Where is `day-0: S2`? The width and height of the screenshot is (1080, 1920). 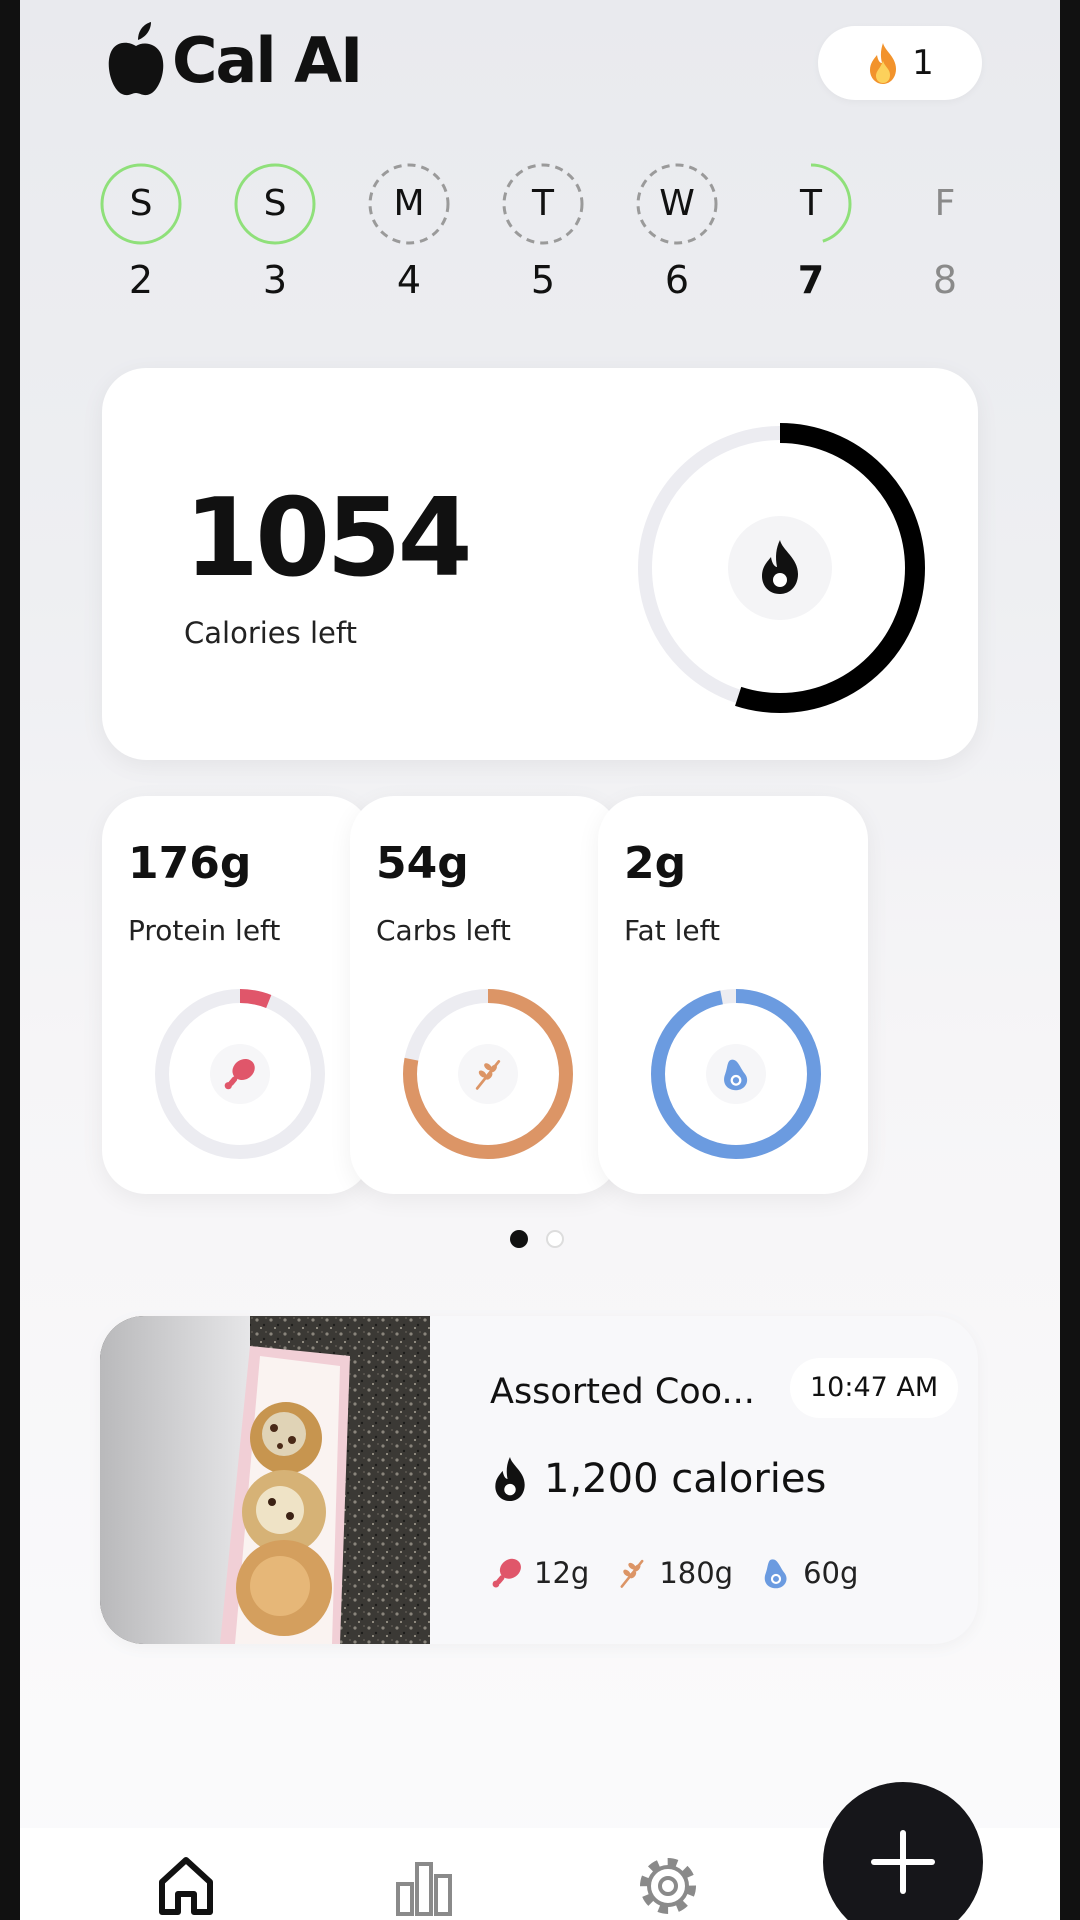
day-0: S2 is located at coordinates (141, 232).